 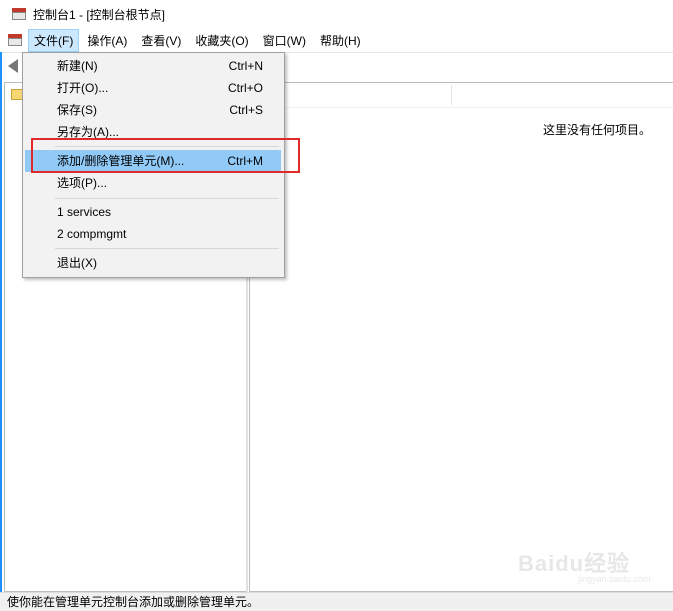 What do you see at coordinates (221, 40) in the screenshot?
I see `menu-favorites: 收藏夹(O)` at bounding box center [221, 40].